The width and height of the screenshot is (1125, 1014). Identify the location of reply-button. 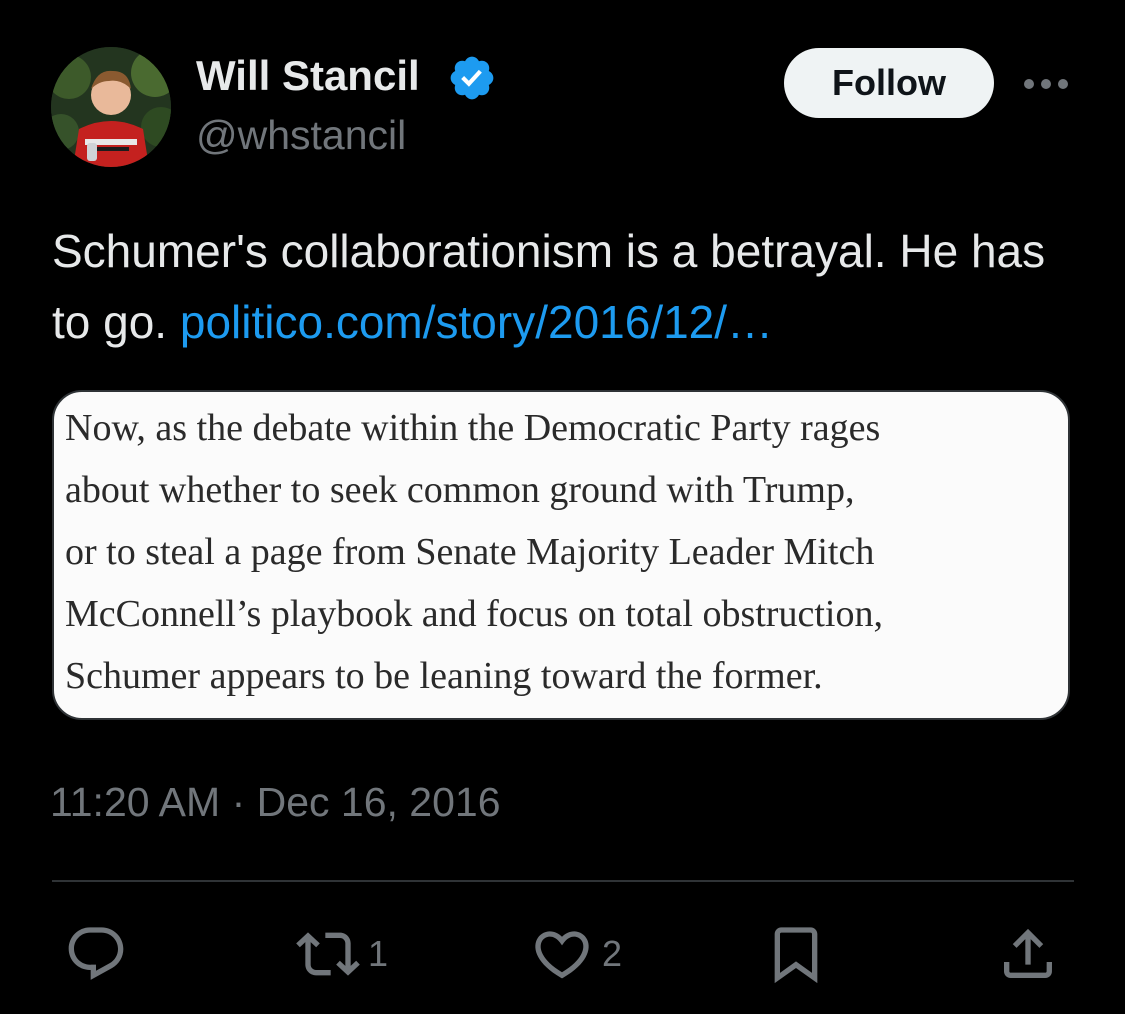
(96, 954).